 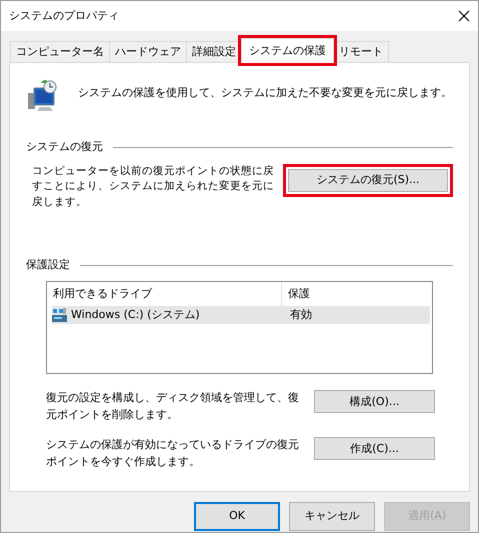 I want to click on description-text: 復元の設定を構成し、ディスク領域を管理して、復元ポイントを削除します。, so click(x=173, y=406).